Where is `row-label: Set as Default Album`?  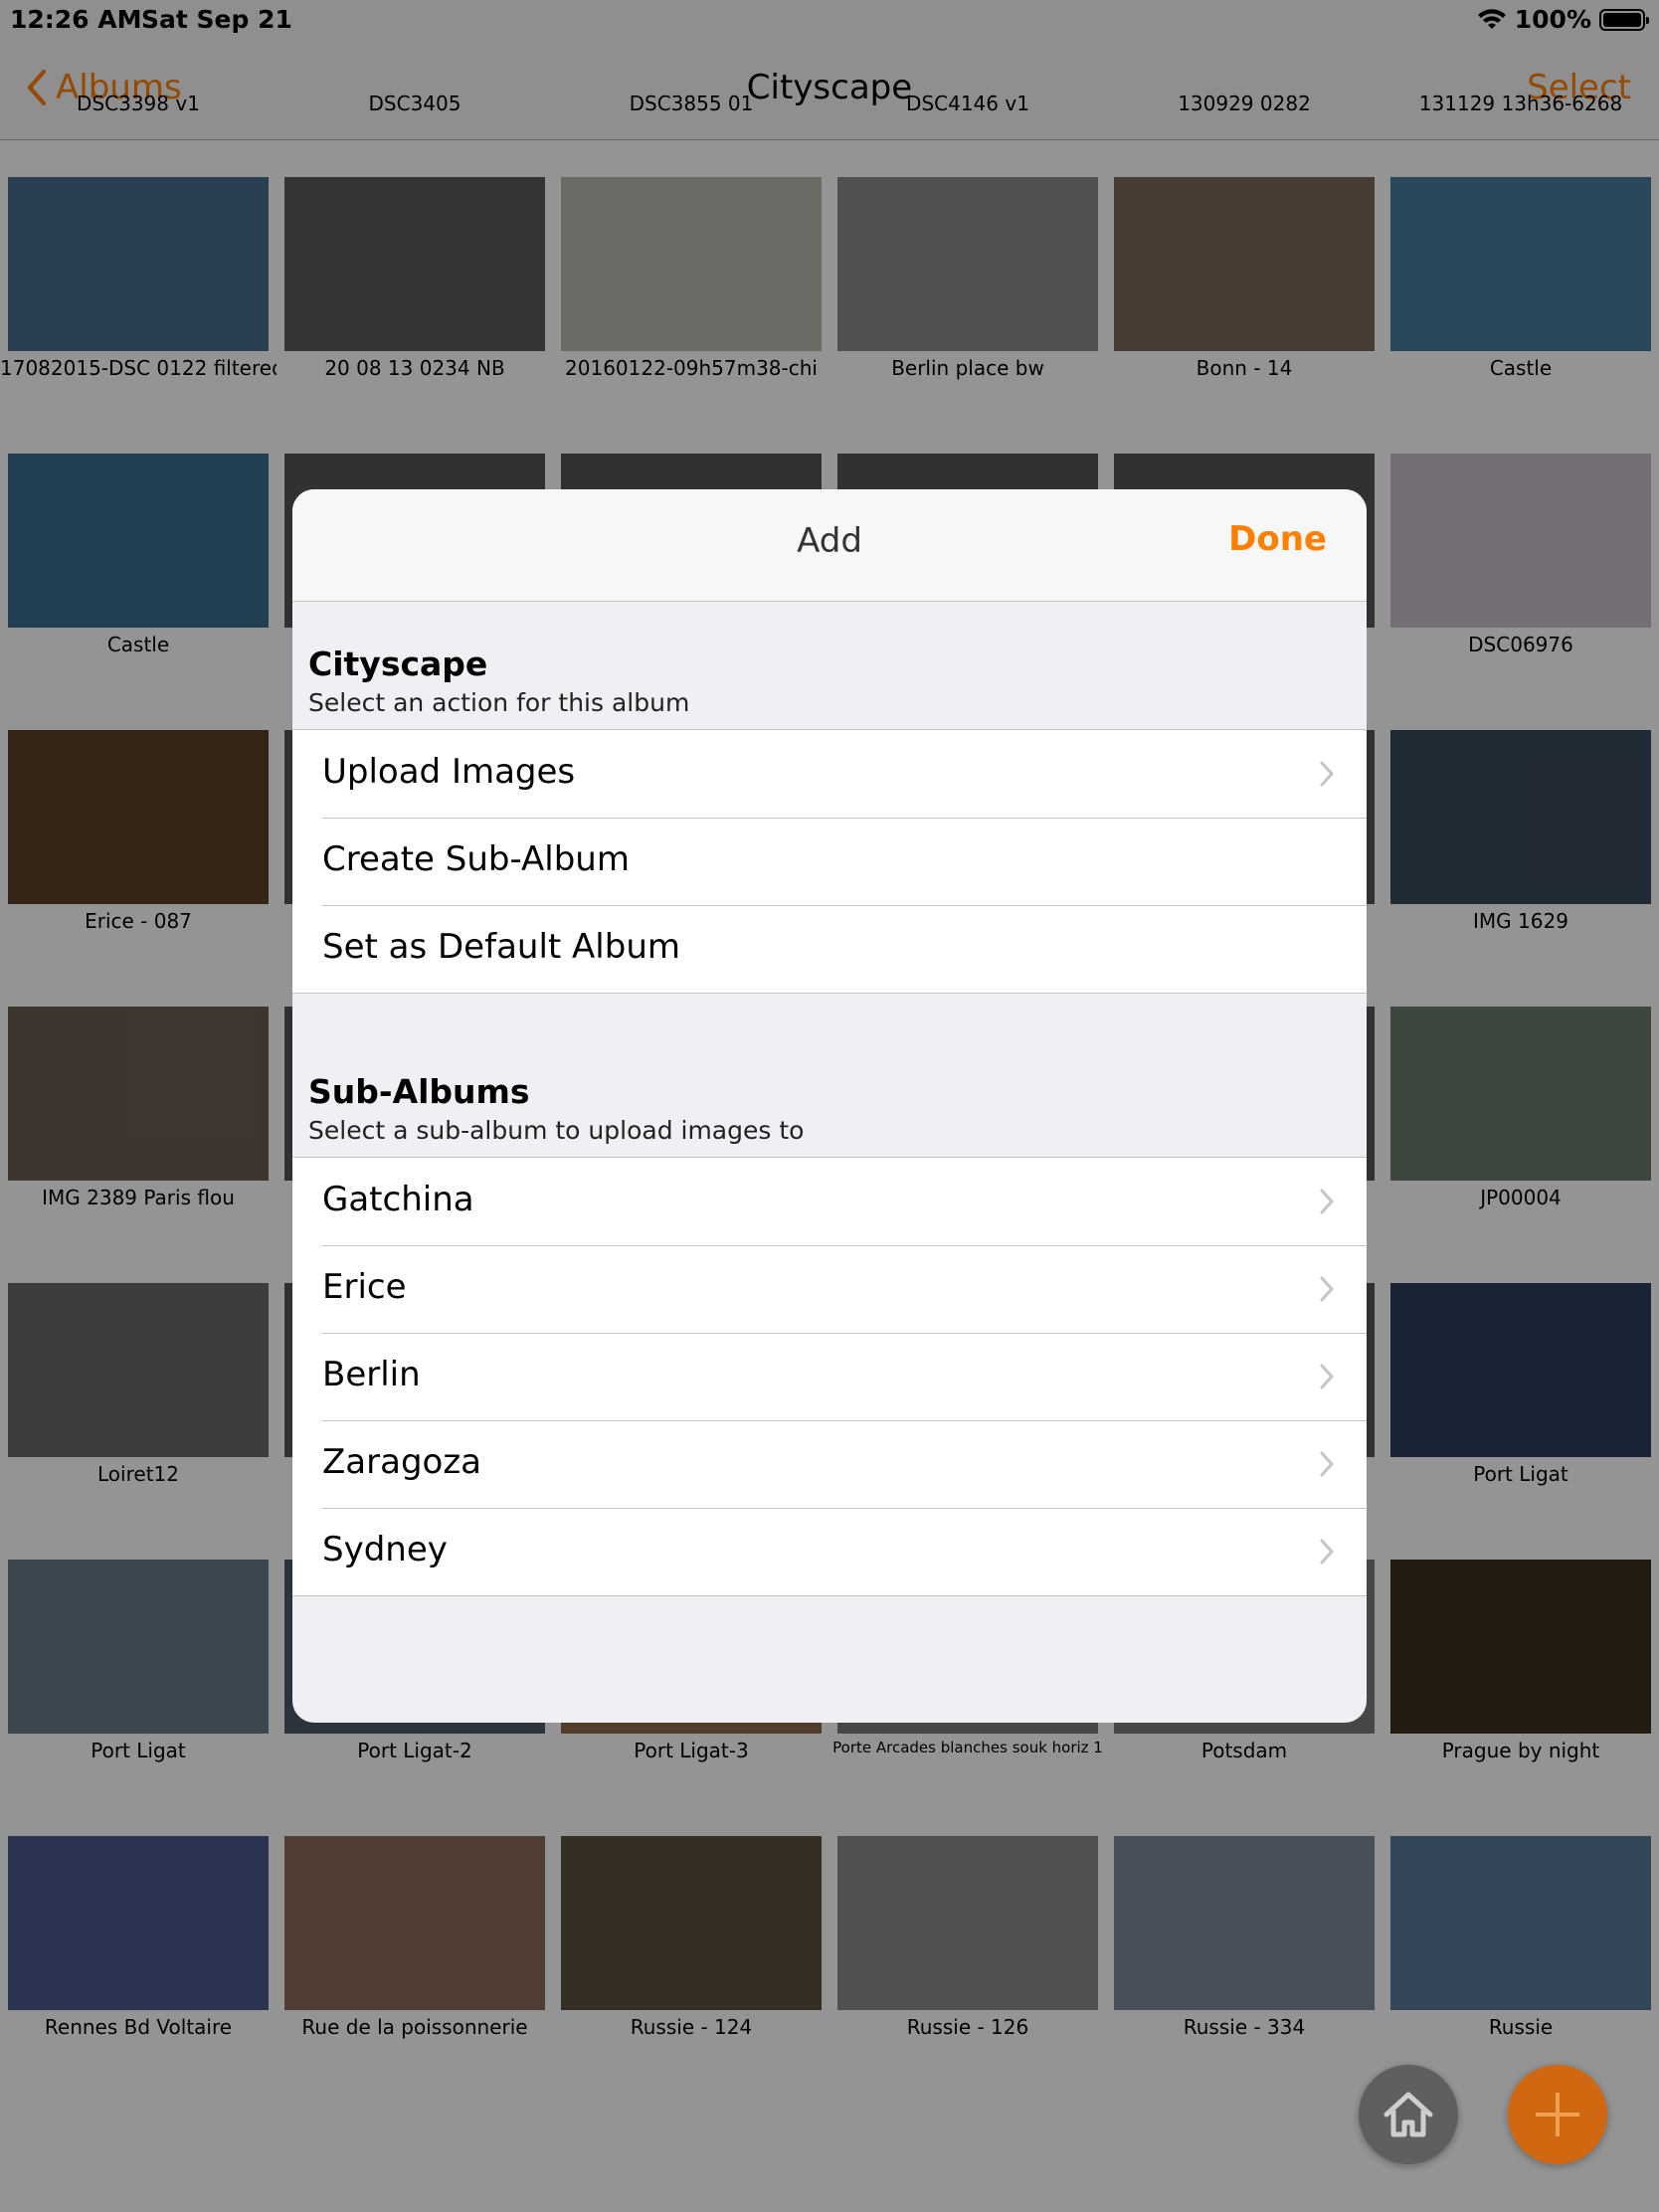 row-label: Set as Default Album is located at coordinates (501, 947).